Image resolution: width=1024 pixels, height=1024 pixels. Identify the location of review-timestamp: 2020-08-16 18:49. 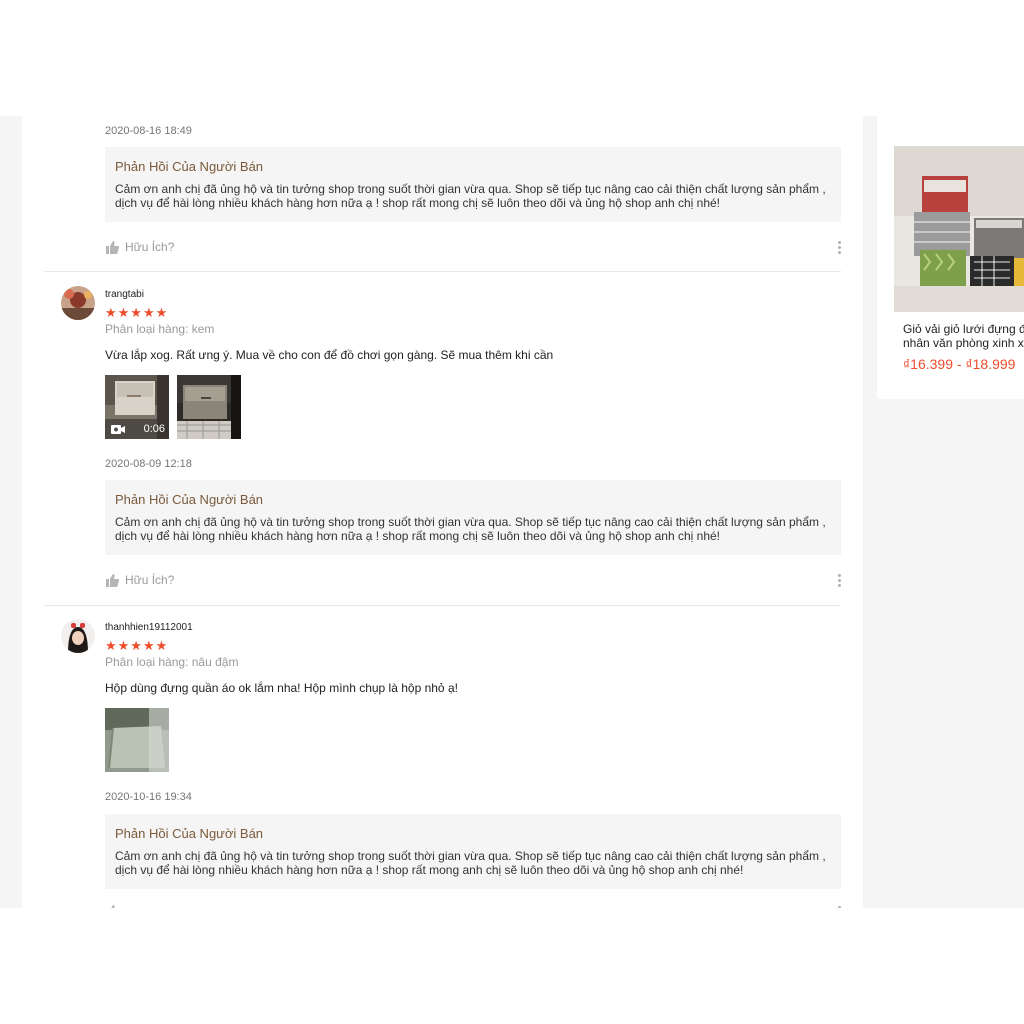
(148, 131).